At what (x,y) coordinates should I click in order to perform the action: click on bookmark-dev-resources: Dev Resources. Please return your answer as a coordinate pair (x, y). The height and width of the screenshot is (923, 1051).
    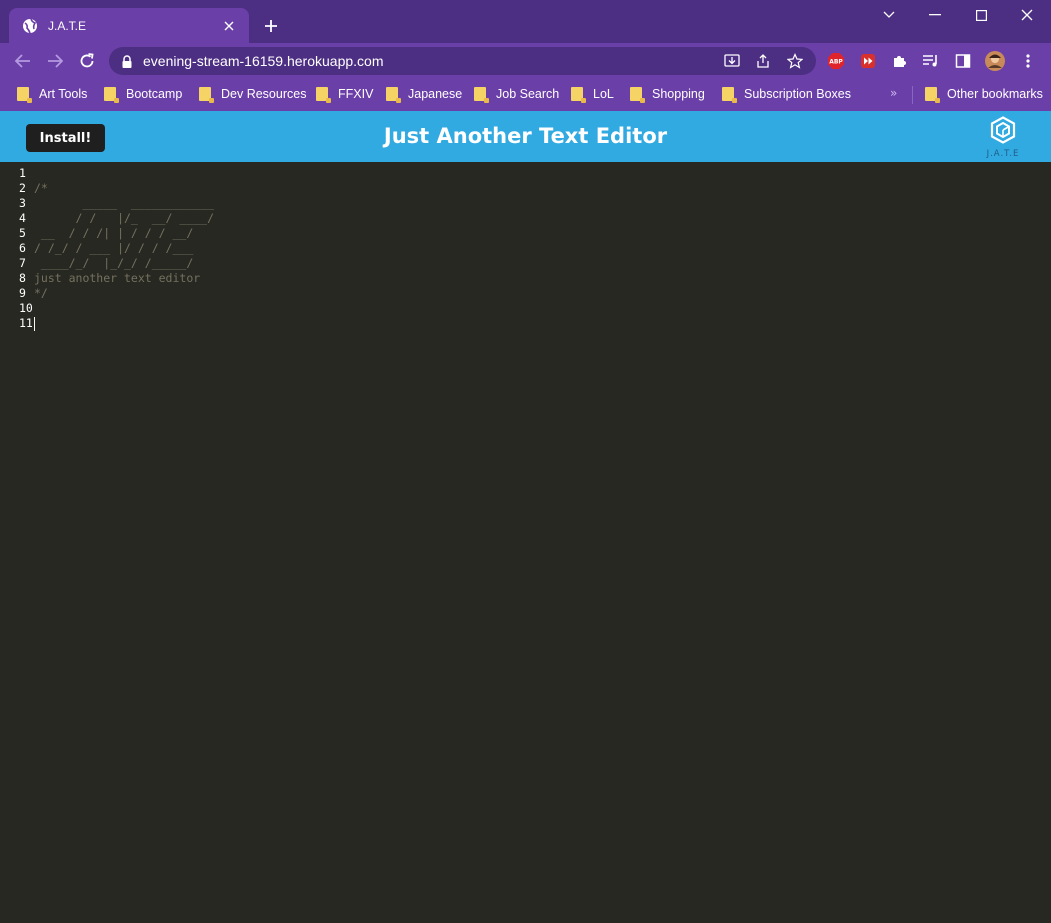
    Looking at the image, I should click on (252, 94).